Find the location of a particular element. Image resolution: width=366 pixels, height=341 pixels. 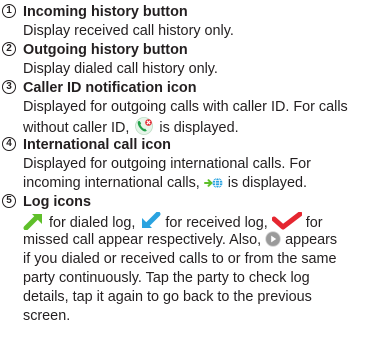

item-title: Log icons is located at coordinates (57, 202).